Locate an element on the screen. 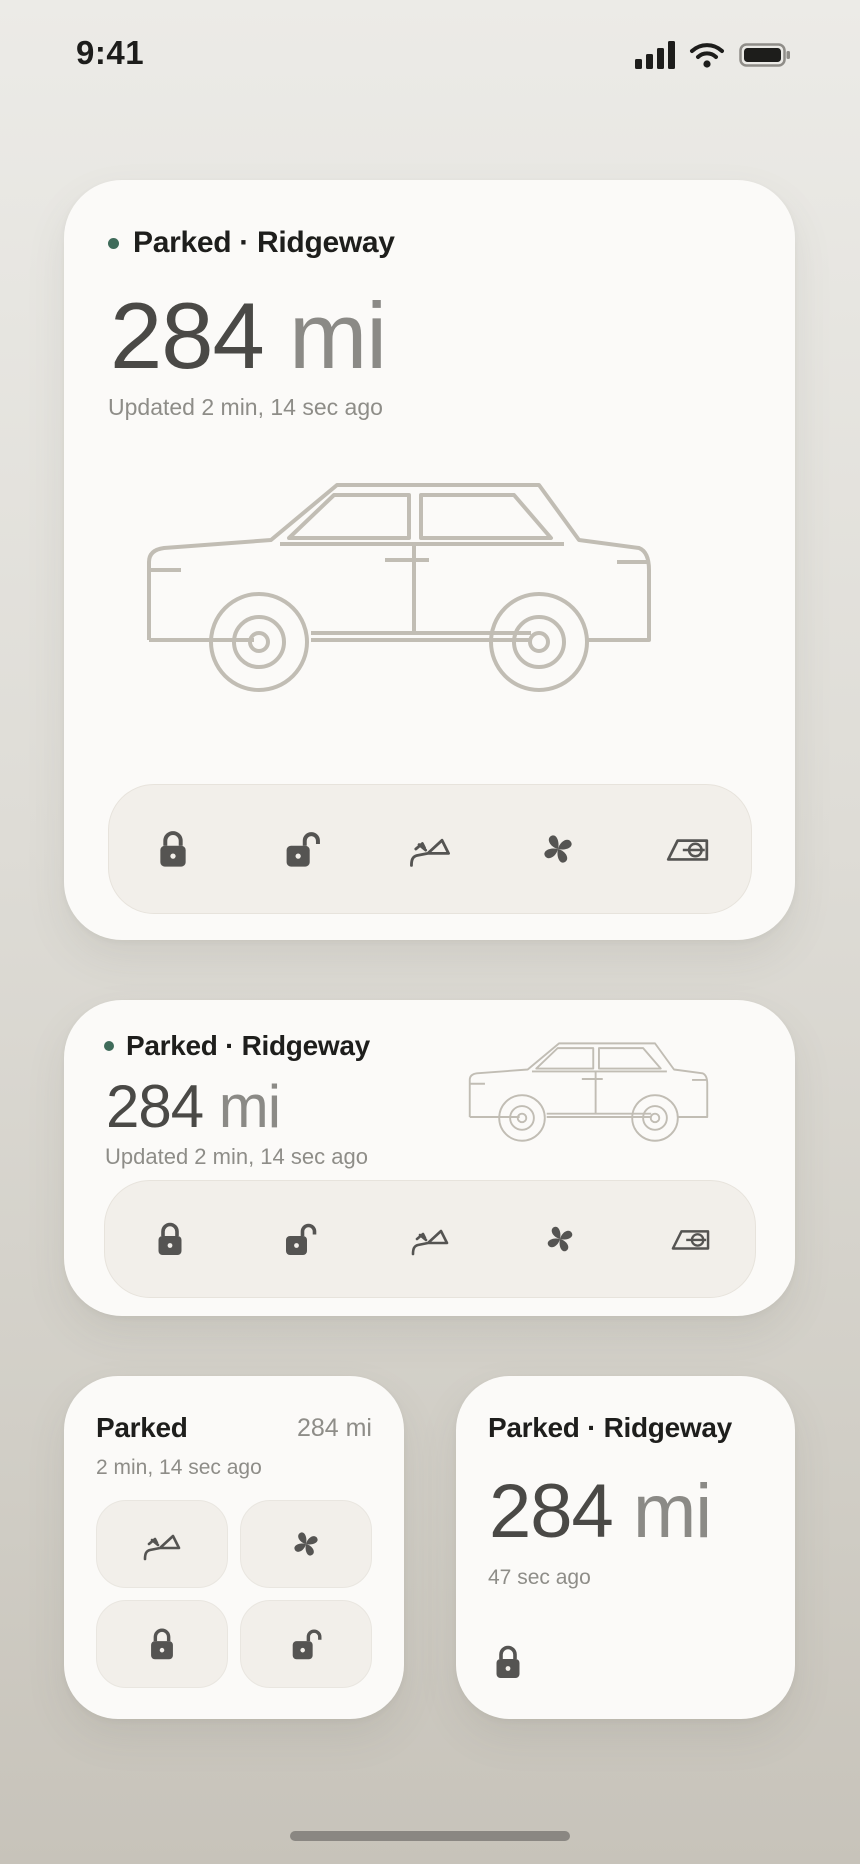 Image resolution: width=860 pixels, height=1864 pixels. small-range-widget: Parked · Ridgeway 284 mi 47 sec ago is located at coordinates (625, 1547).